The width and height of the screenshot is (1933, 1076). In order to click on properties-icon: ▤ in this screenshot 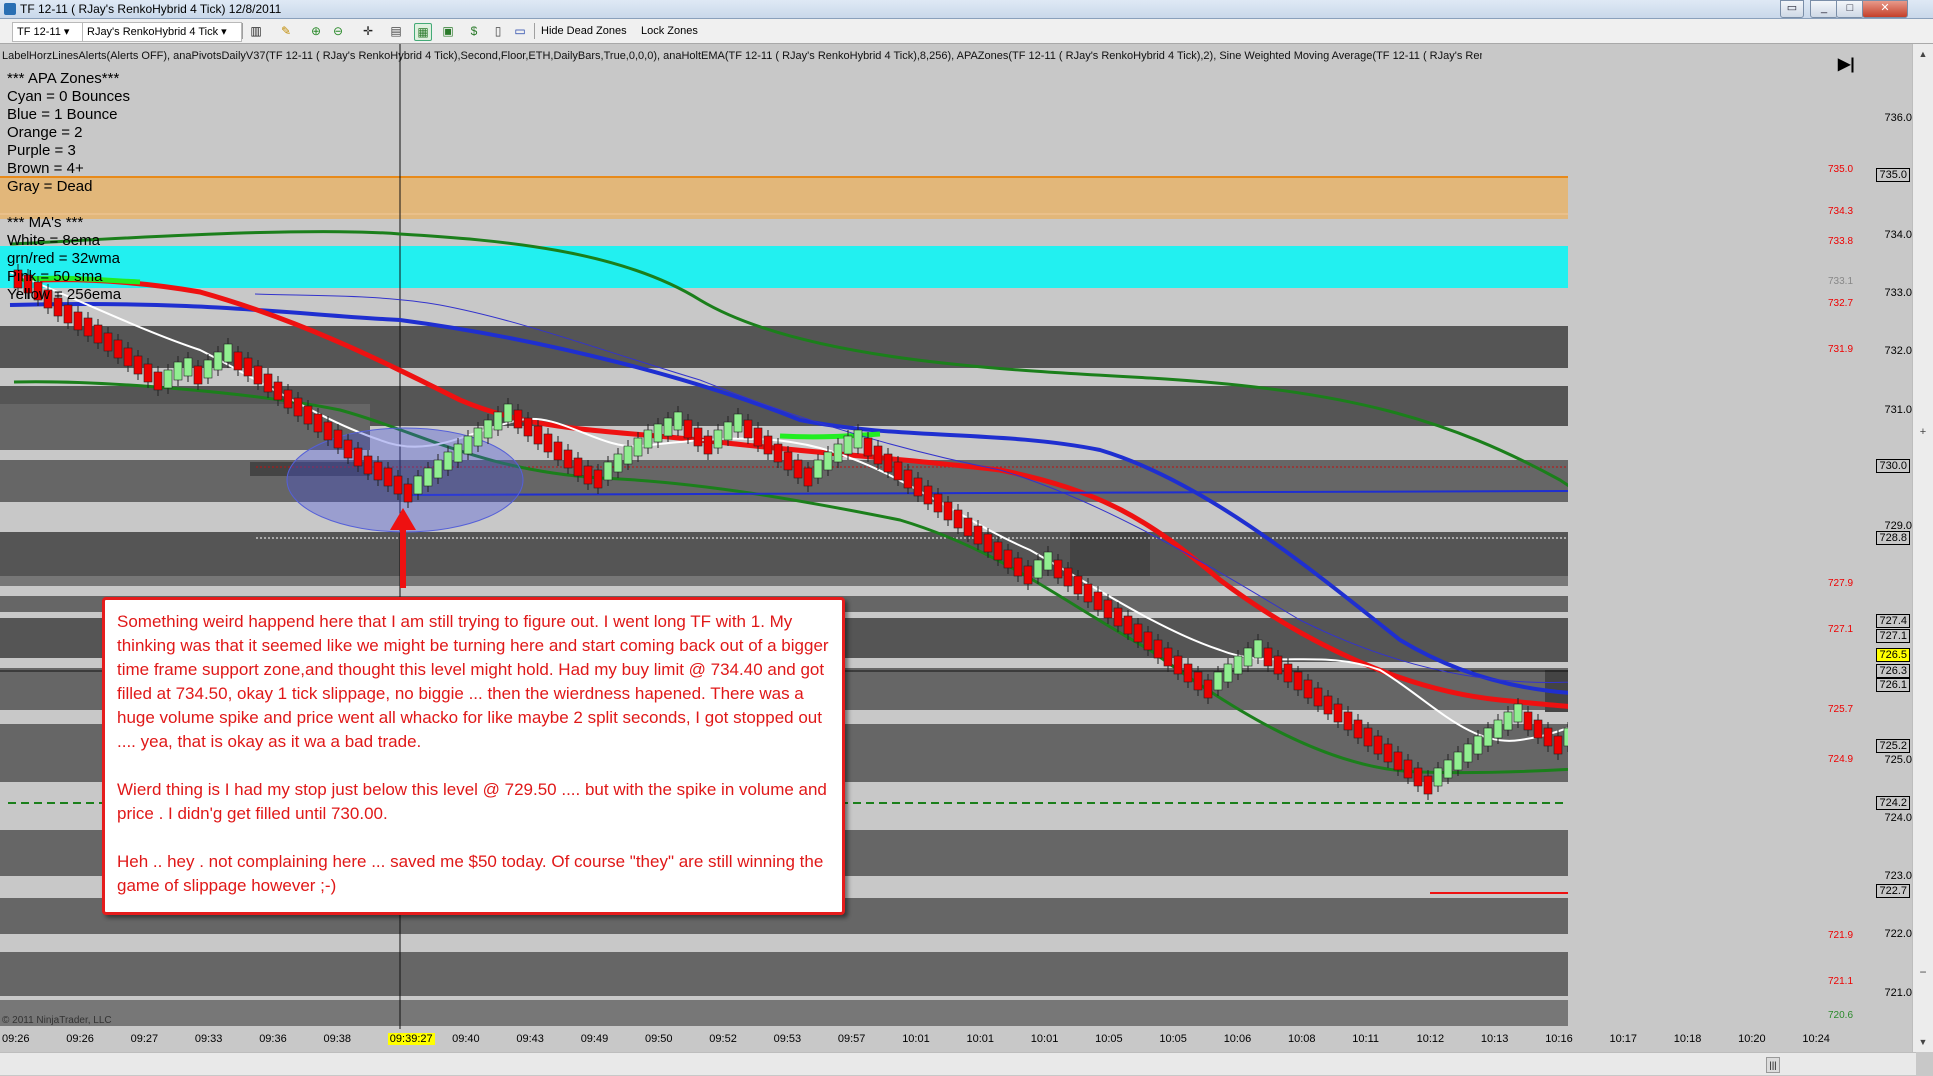, I will do `click(396, 31)`.